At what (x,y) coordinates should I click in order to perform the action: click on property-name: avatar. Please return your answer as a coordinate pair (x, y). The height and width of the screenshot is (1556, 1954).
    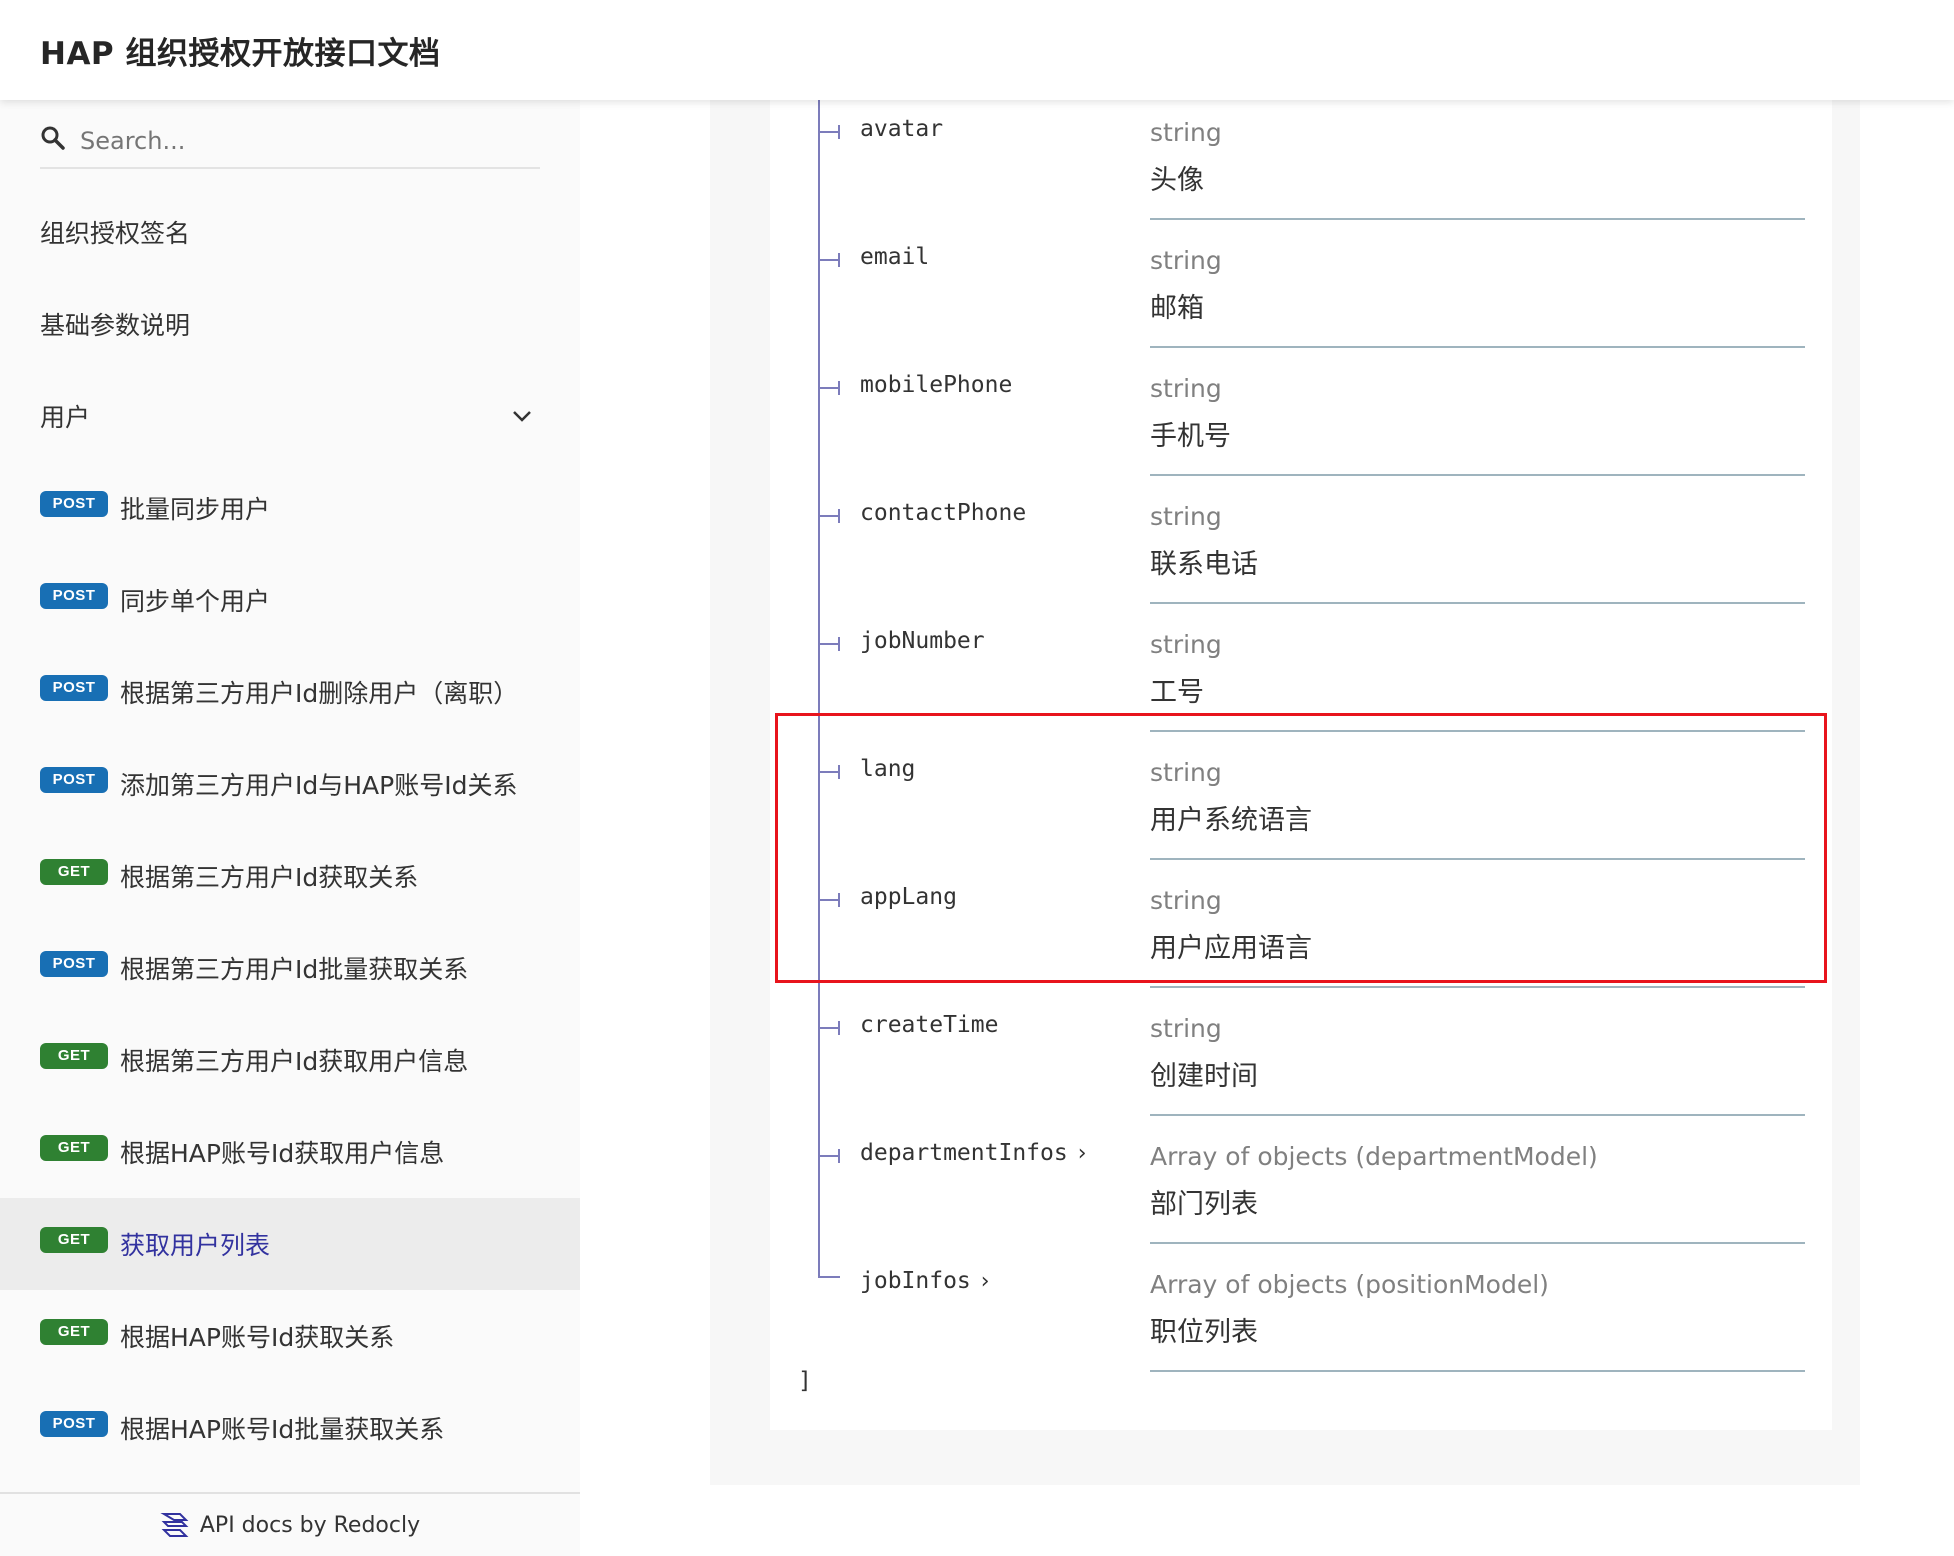
    Looking at the image, I should click on (902, 129).